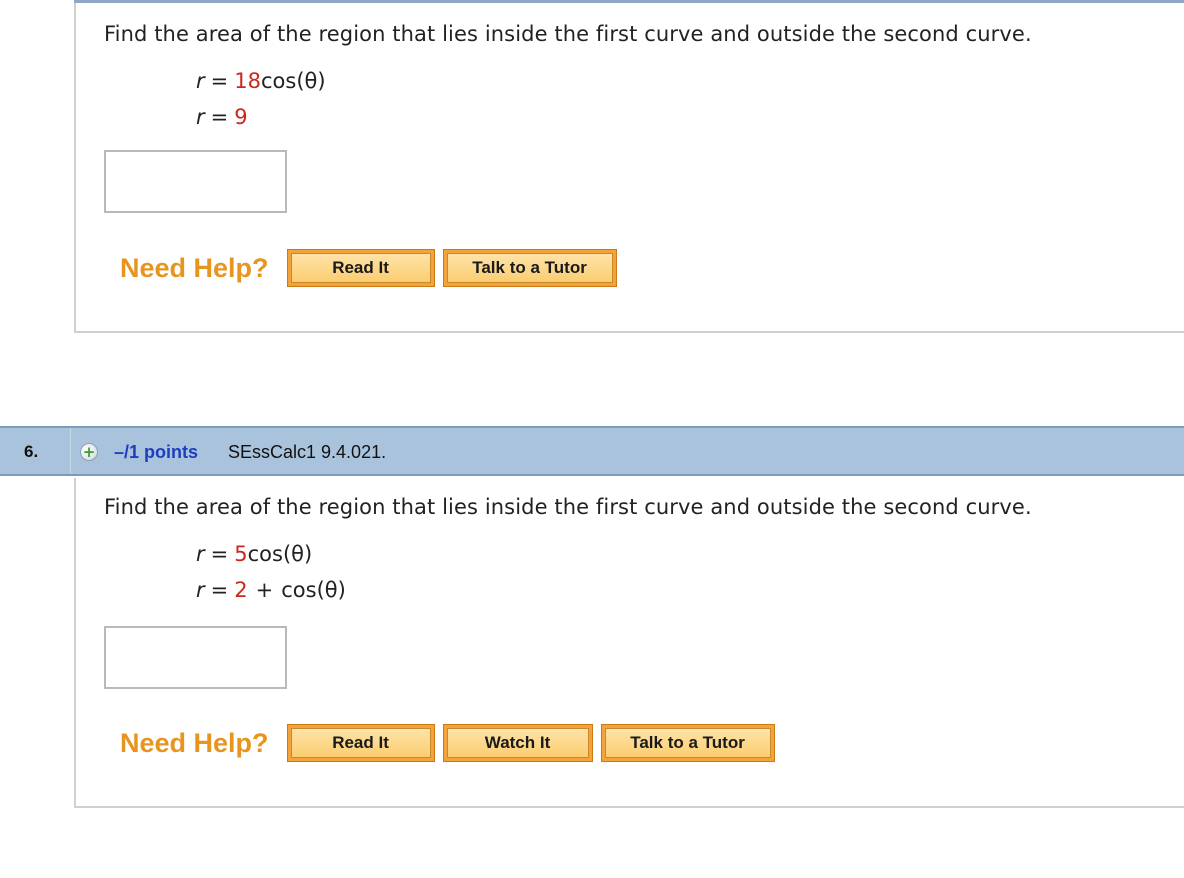 The width and height of the screenshot is (1184, 878). I want to click on question-5-equation-2: r = 9, so click(222, 117).